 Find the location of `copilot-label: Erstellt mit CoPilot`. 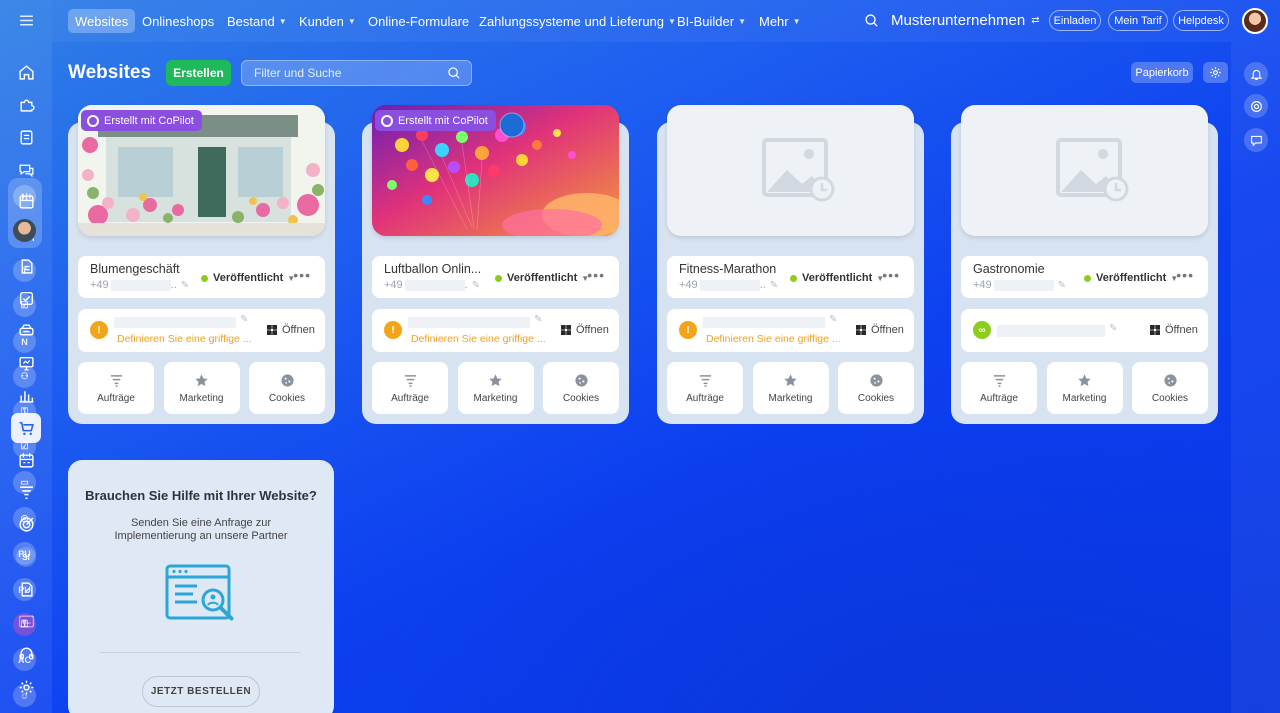

copilot-label: Erstellt mit CoPilot is located at coordinates (149, 120).